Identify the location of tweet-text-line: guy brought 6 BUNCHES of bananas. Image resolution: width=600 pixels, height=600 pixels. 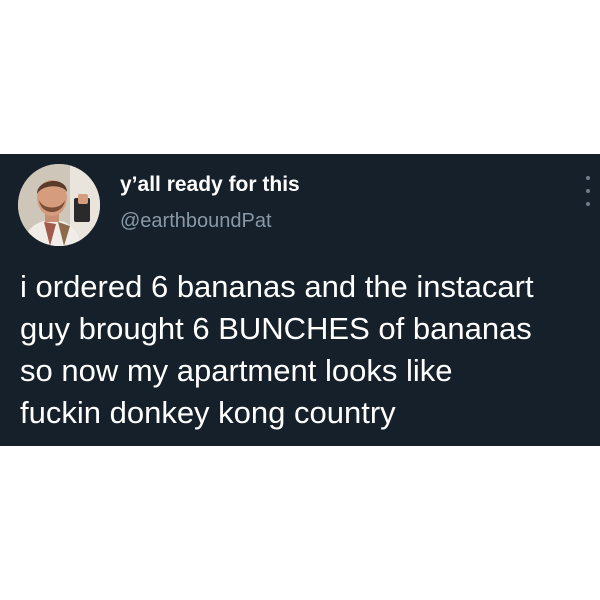
(276, 328).